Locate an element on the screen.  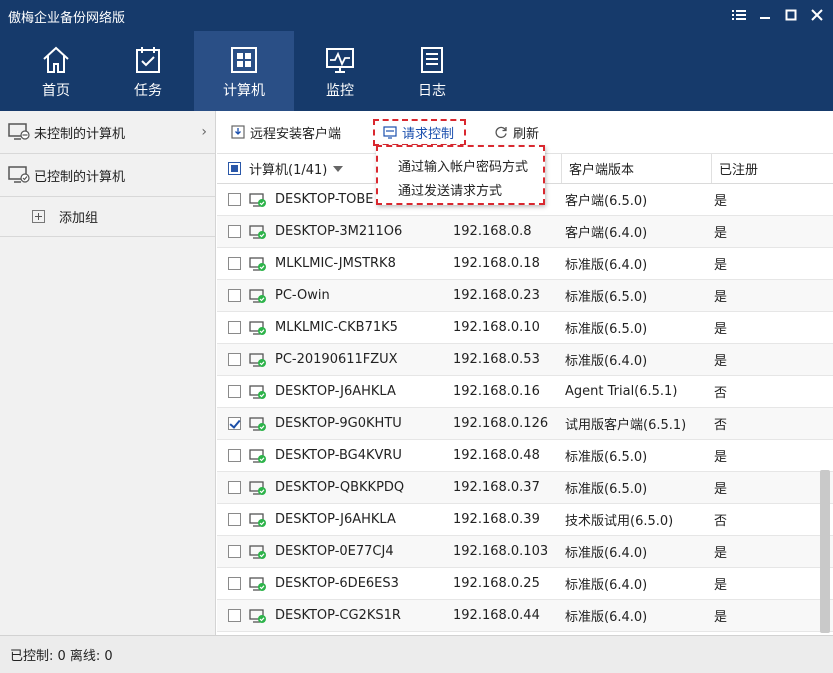
menu-item-send-request: 通过发送请求方式 is located at coordinates (460, 189).